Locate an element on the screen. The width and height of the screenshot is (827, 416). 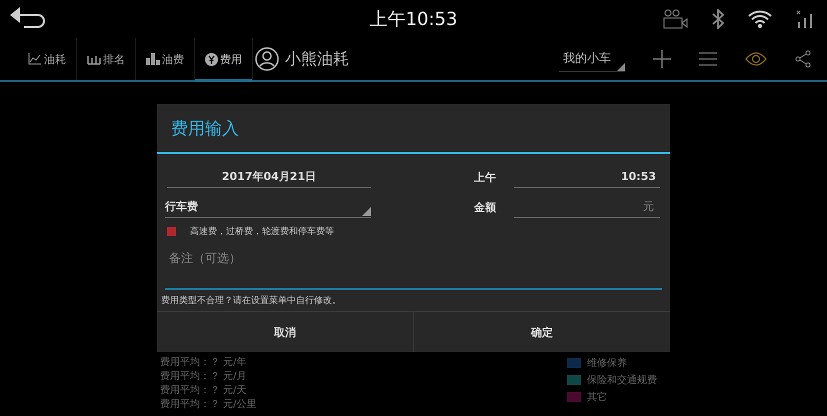
tab: 油费 is located at coordinates (165, 59).